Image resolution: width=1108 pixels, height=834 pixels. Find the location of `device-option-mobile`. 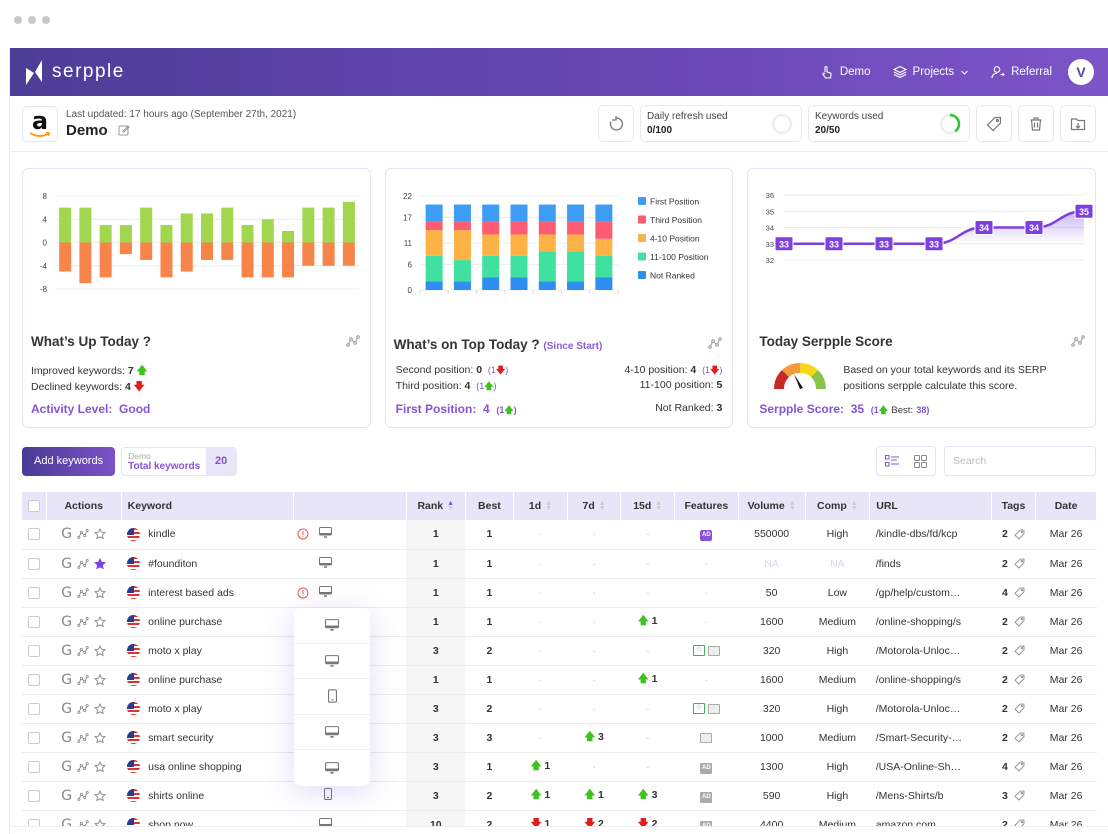

device-option-mobile is located at coordinates (332, 697).